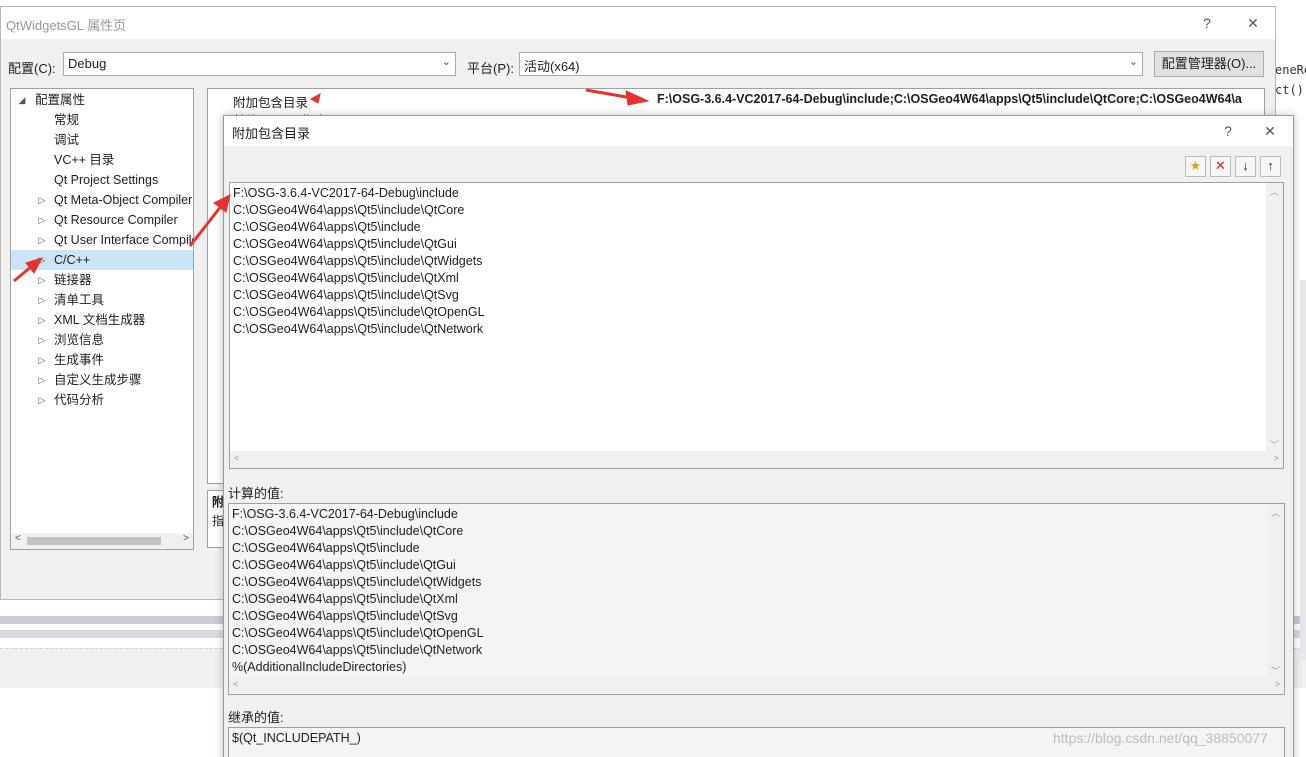 The width and height of the screenshot is (1306, 757). Describe the element at coordinates (102, 260) in the screenshot. I see `tree-item: ▷ C/C++` at that location.